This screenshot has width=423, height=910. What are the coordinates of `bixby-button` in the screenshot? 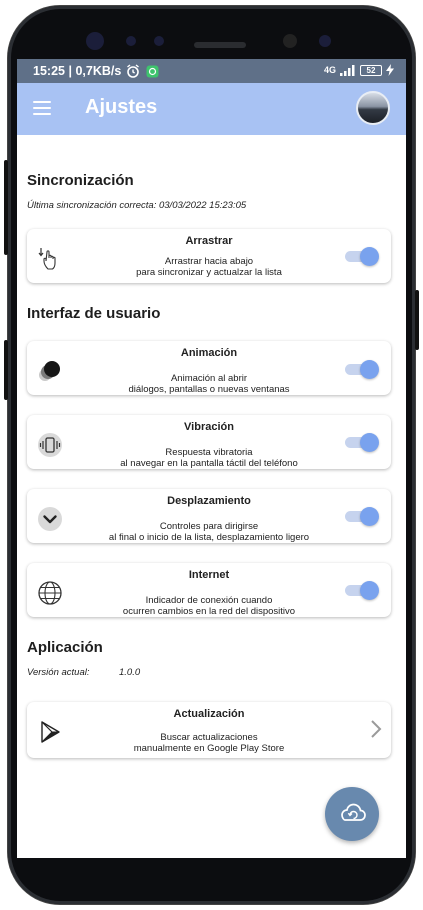 It's located at (6, 370).